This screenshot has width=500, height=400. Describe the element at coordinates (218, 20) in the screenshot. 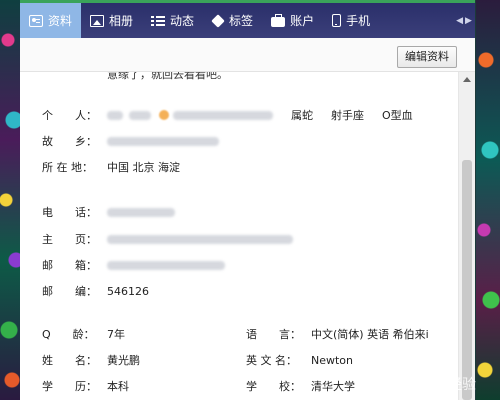

I see `tag-icon` at that location.